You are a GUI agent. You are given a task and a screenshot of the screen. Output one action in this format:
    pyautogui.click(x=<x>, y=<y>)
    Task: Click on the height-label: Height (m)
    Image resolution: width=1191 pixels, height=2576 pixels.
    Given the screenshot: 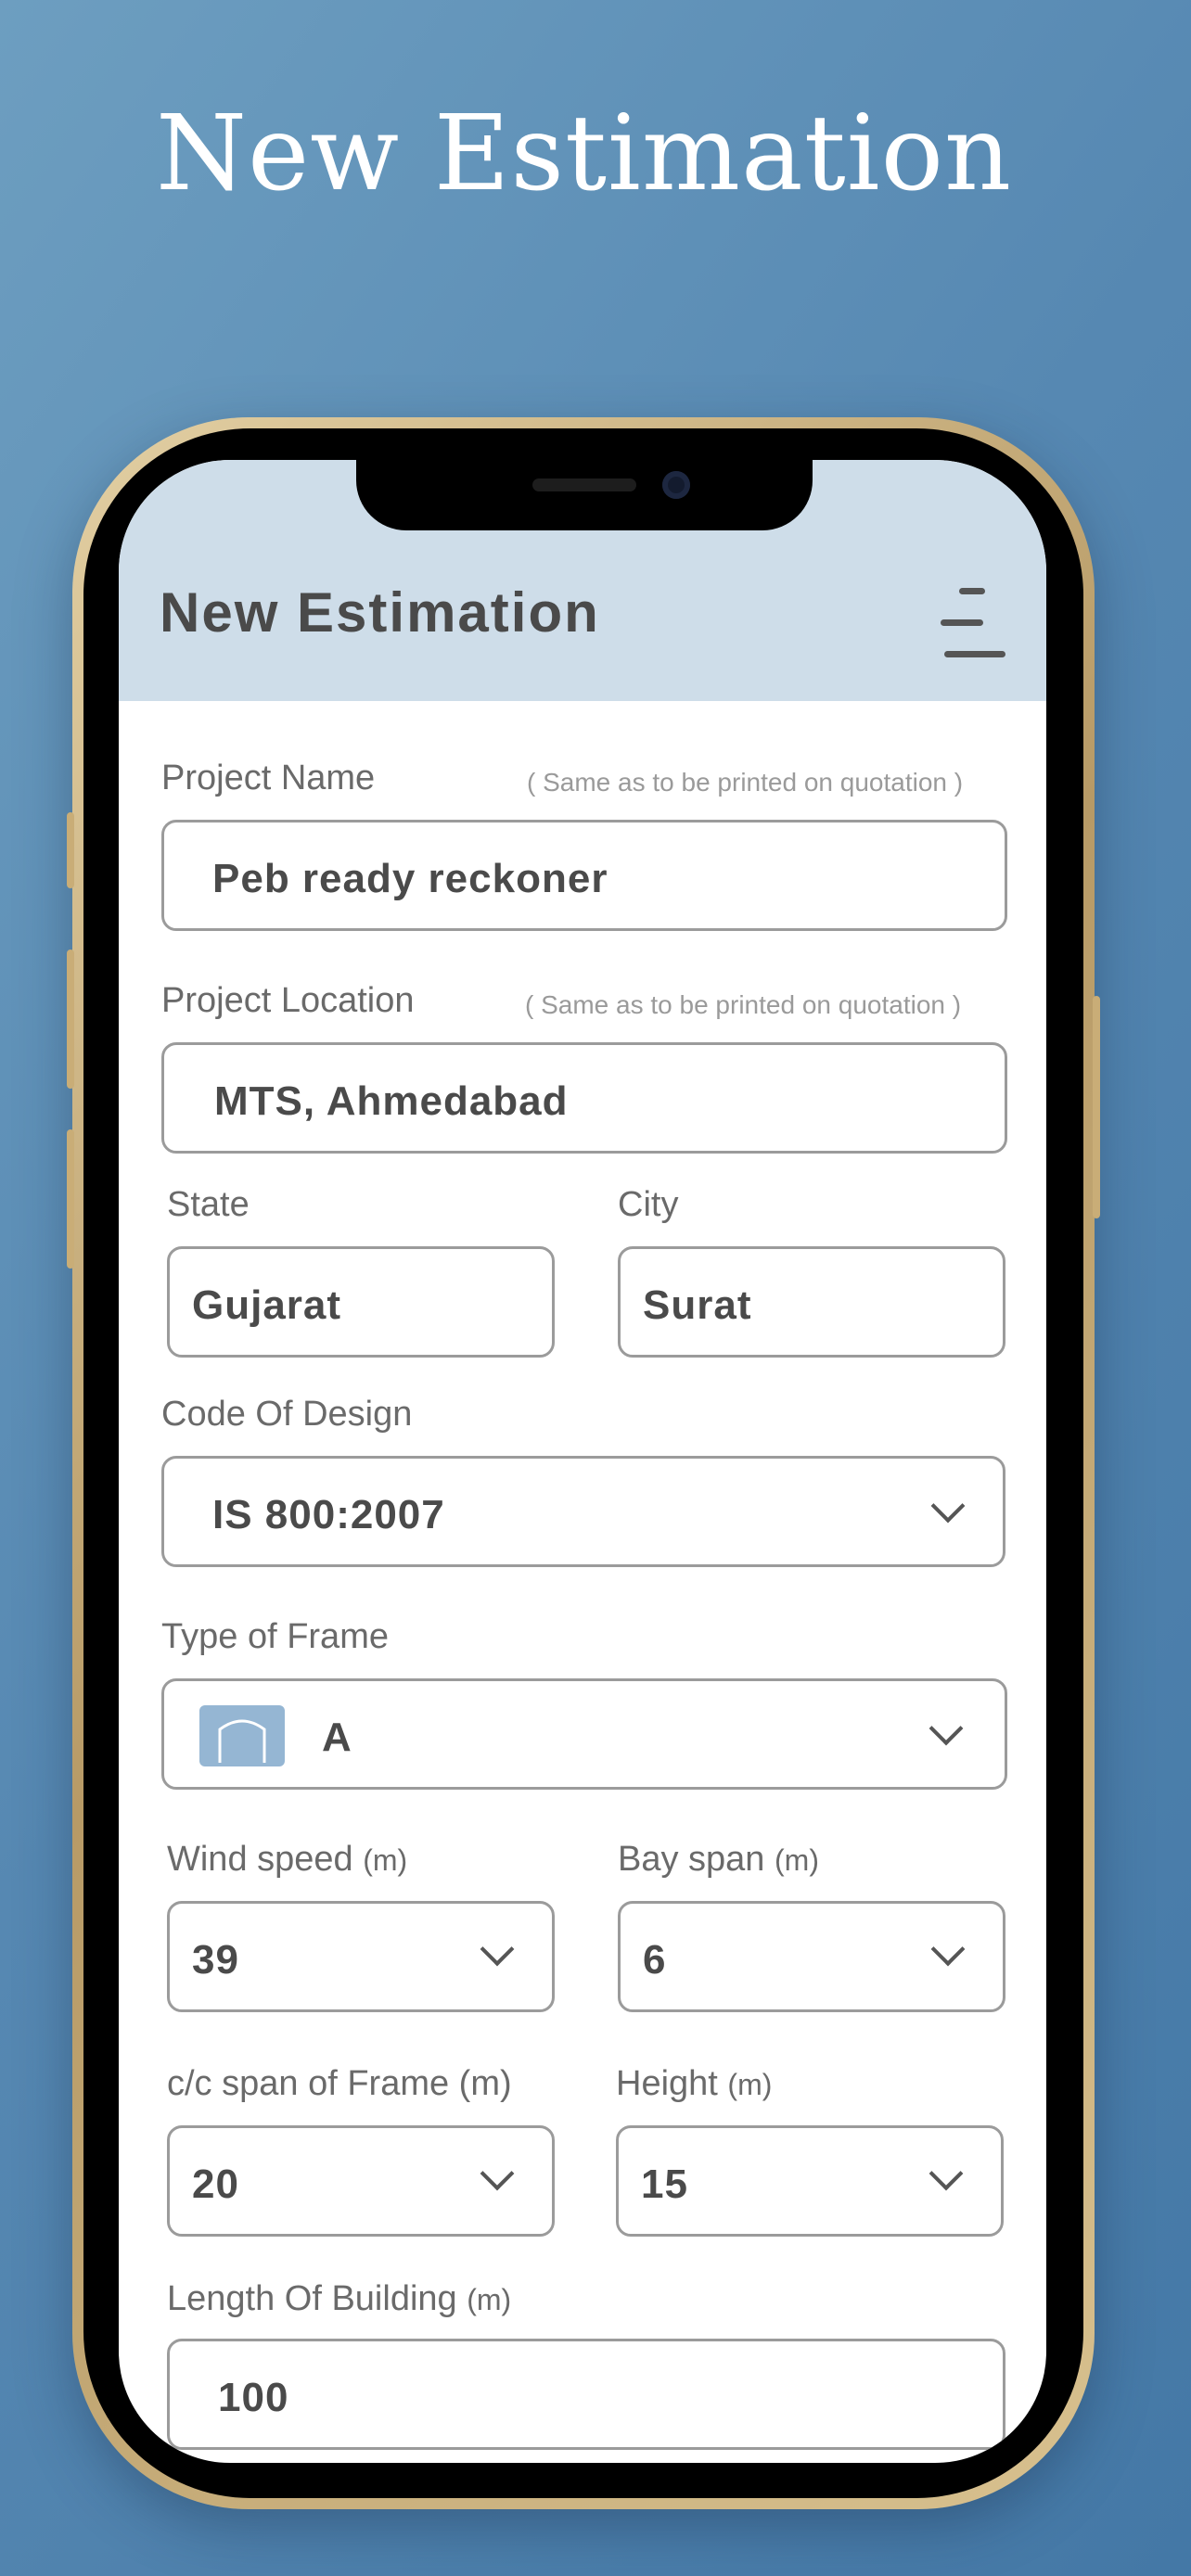 What is the action you would take?
    pyautogui.click(x=694, y=2084)
    